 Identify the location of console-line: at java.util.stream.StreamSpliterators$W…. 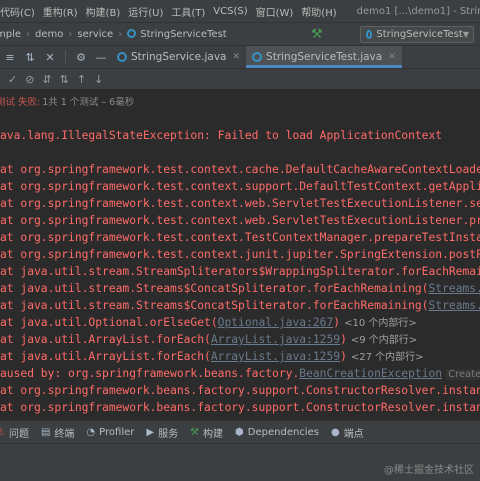
(240, 271).